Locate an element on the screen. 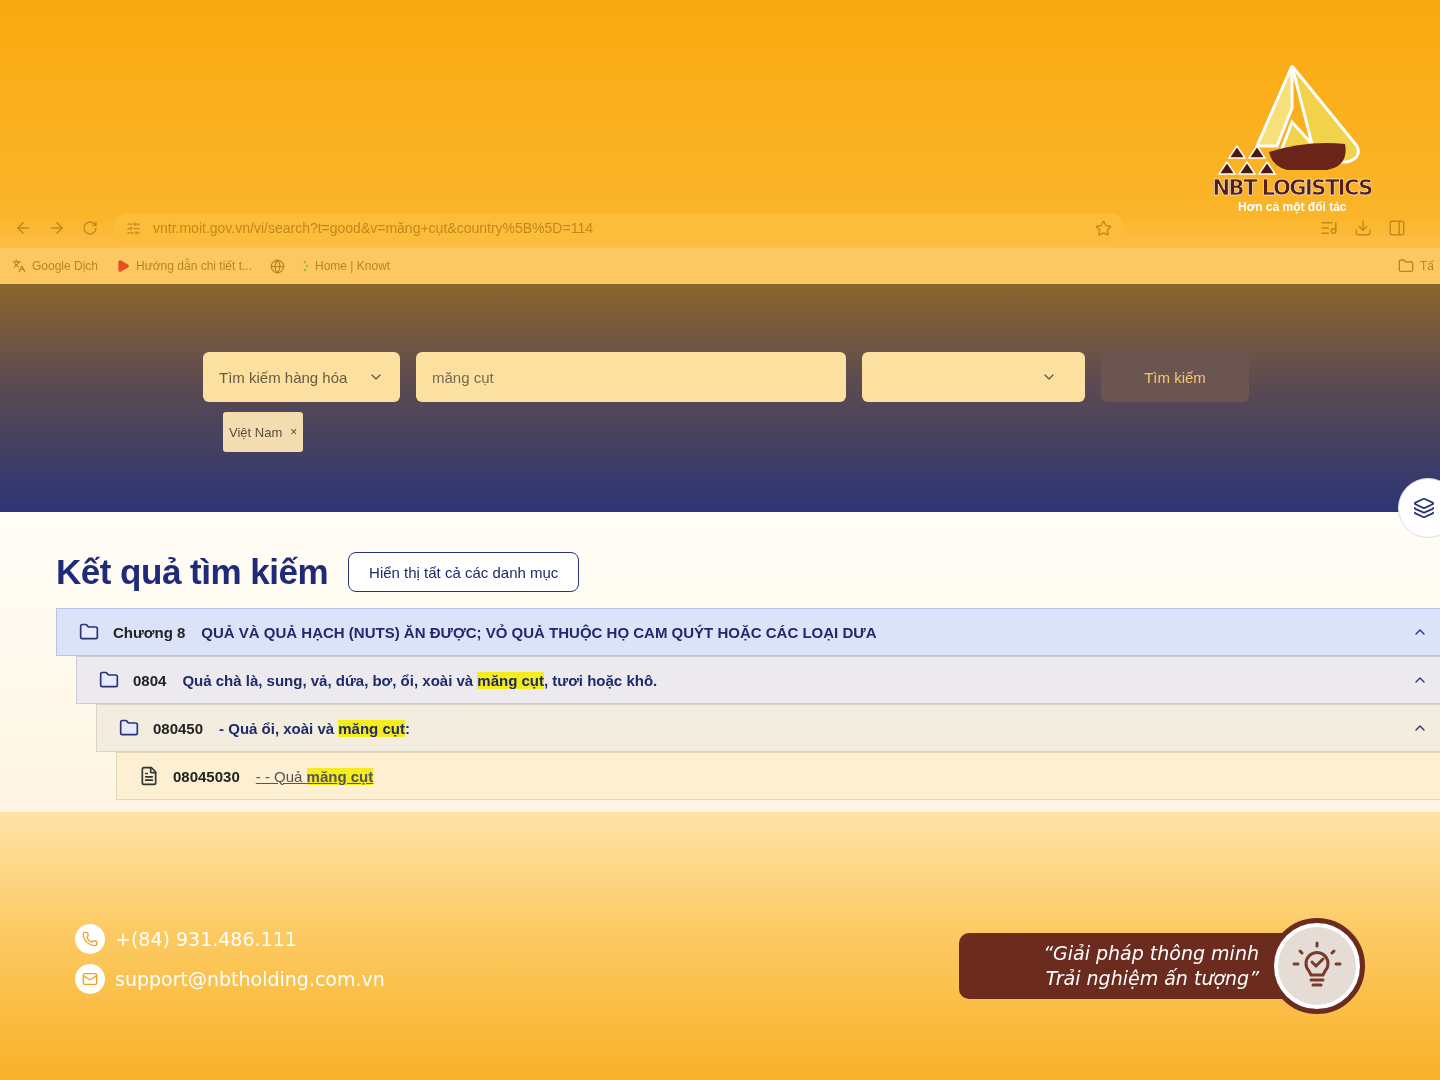 The height and width of the screenshot is (1080, 1440). product-code: 08045030 is located at coordinates (206, 776).